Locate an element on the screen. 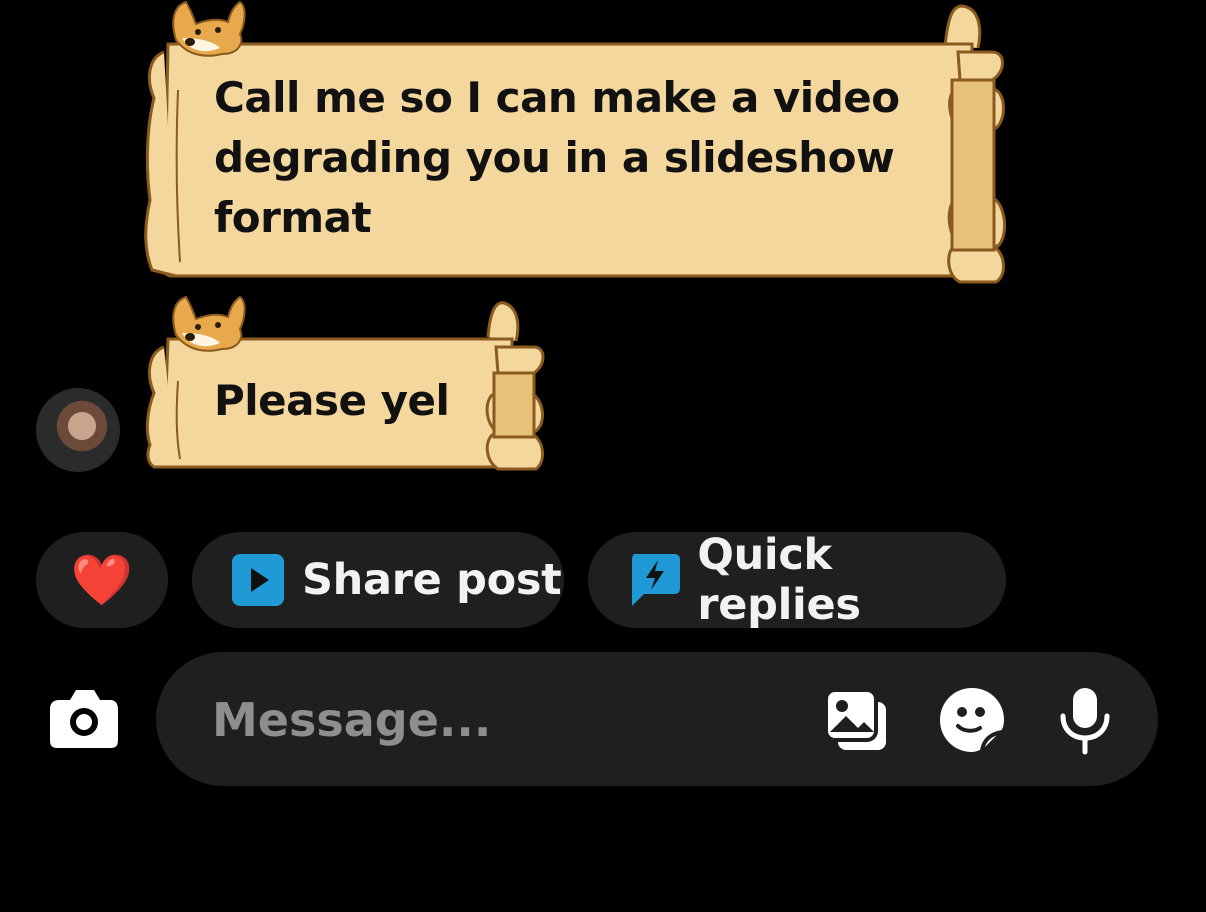 The image size is (1206, 912). quick-replies-button: Quick replies is located at coordinates (797, 580).